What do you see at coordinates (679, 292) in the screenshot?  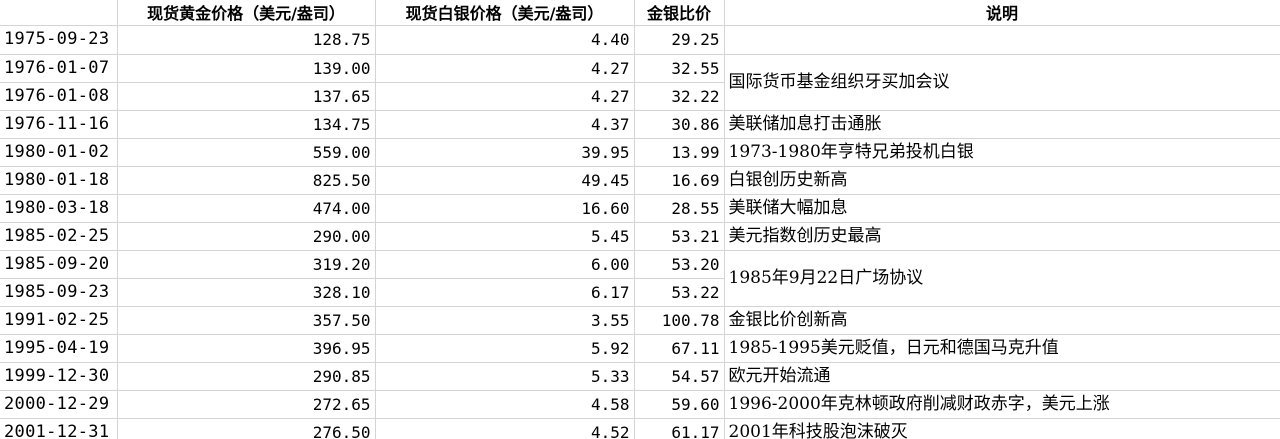 I see `cell-ratio: 53.22` at bounding box center [679, 292].